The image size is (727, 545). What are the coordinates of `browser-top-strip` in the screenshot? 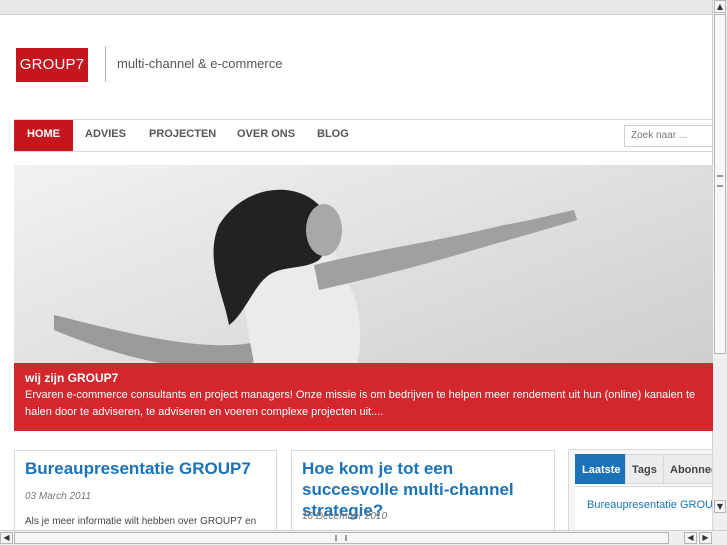 It's located at (356, 7).